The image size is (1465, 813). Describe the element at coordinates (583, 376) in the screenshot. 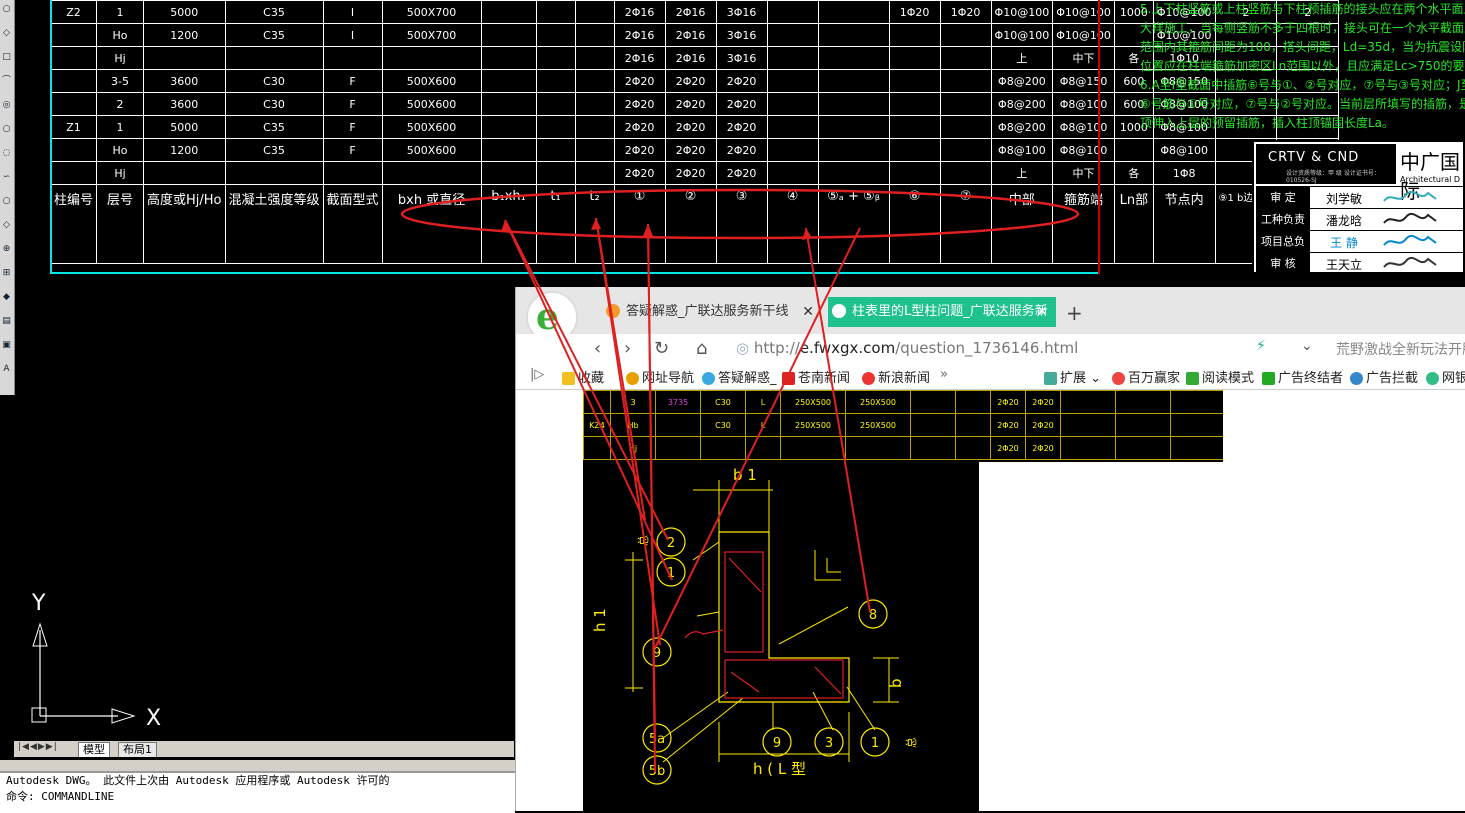

I see `bookmark-favorites: 收藏` at that location.